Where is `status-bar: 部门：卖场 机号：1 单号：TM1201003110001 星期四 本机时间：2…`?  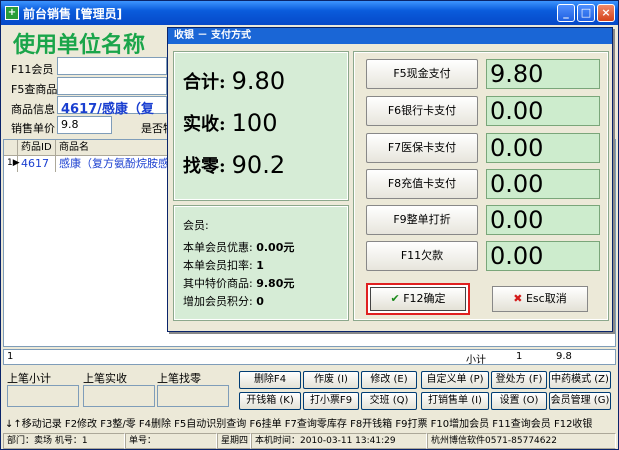
status-bar: 部门：卖场 机号：1 单号：TM1201003110001 星期四 本机时间：2… is located at coordinates (310, 441).